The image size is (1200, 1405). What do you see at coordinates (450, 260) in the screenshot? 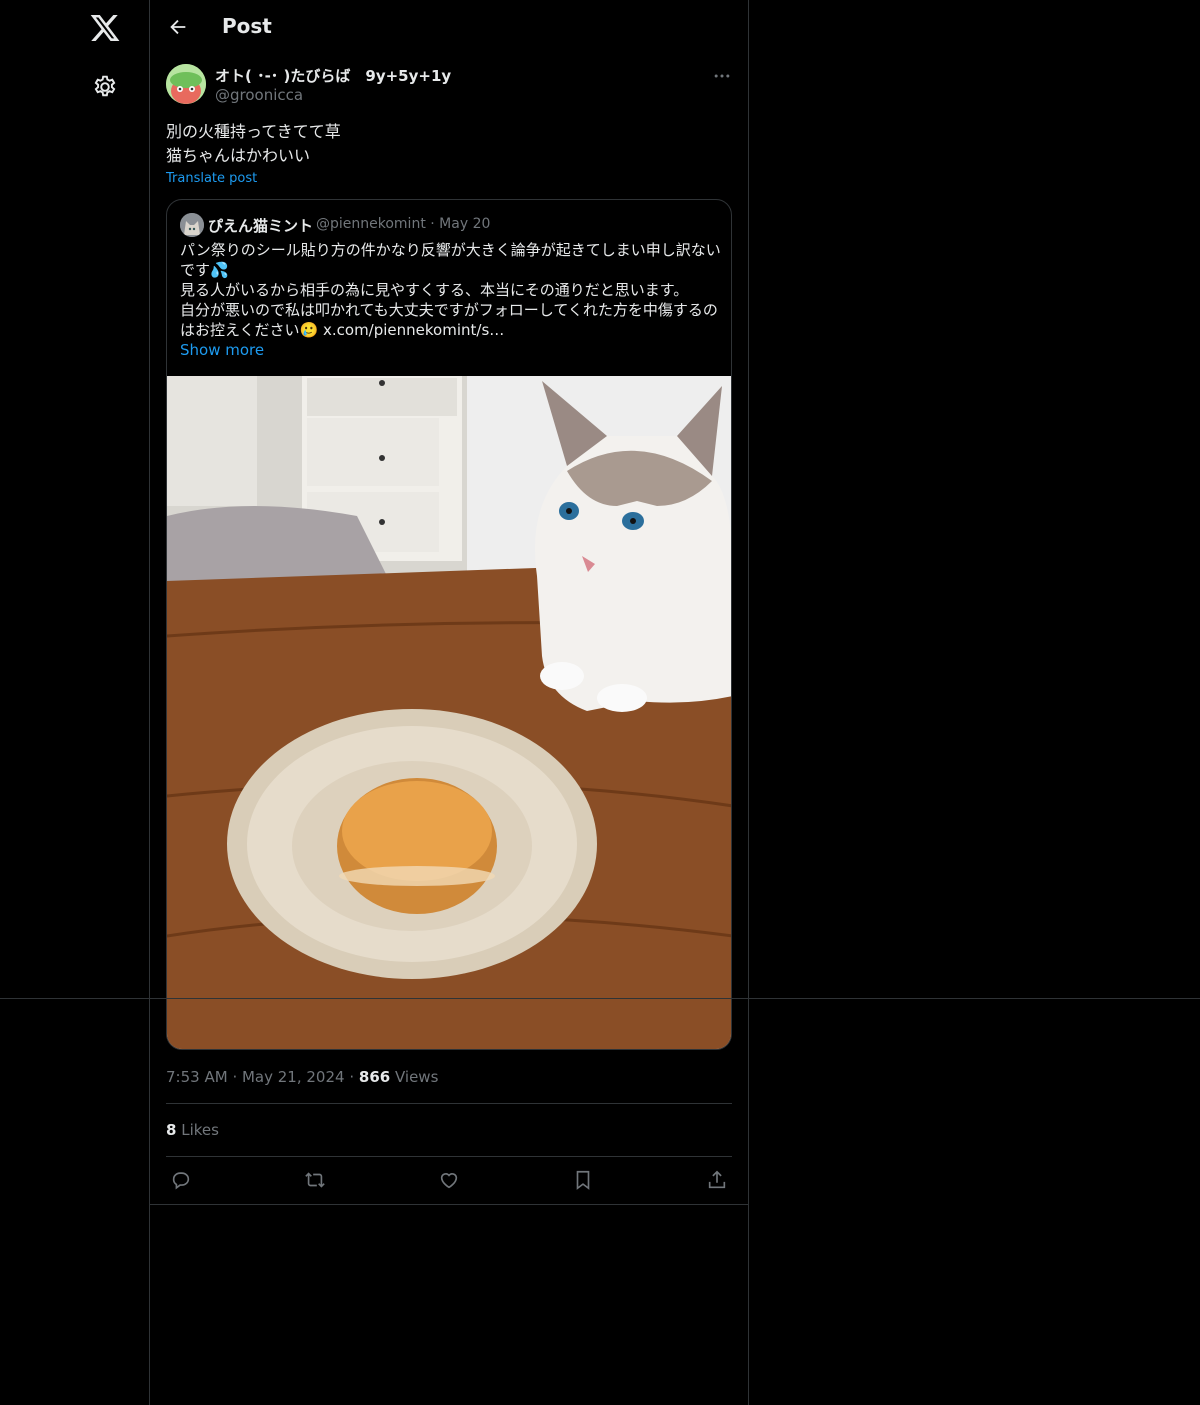
I see `quote-text-line: パン祭りのシール貼り方の件かなり反響が大きく論争が起きてしまい申し訳ないです💦` at bounding box center [450, 260].